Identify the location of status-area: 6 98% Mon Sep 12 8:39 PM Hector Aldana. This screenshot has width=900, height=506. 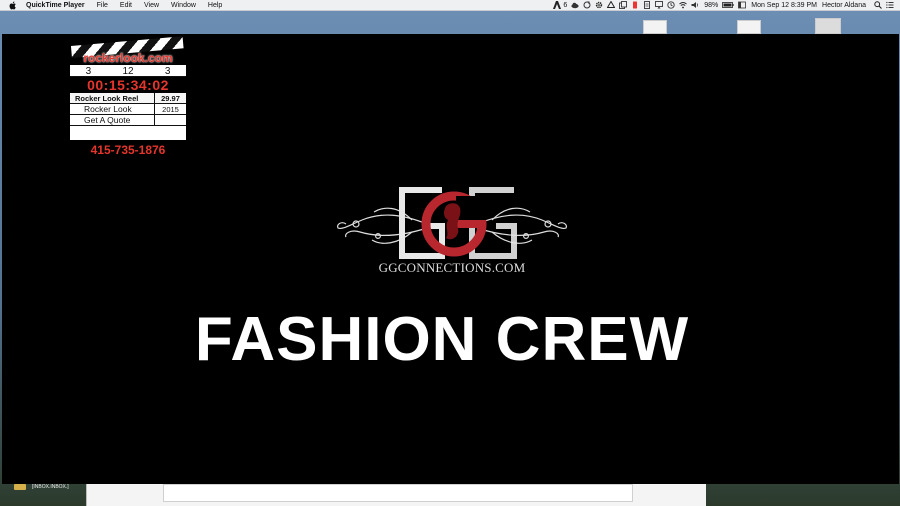
(721, 5).